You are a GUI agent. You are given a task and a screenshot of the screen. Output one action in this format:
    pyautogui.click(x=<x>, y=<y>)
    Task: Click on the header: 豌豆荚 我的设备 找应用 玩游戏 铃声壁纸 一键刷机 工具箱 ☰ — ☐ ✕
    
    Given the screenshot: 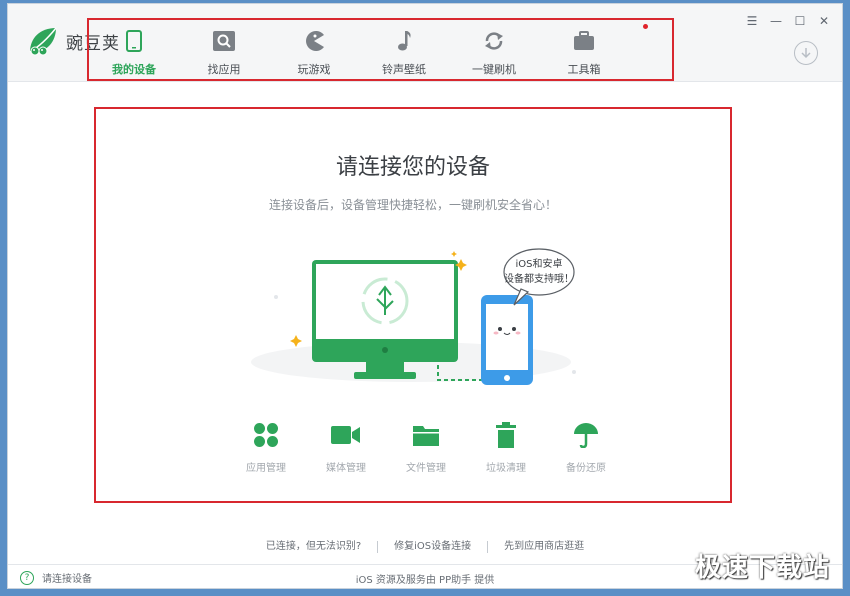 What is the action you would take?
    pyautogui.click(x=425, y=43)
    